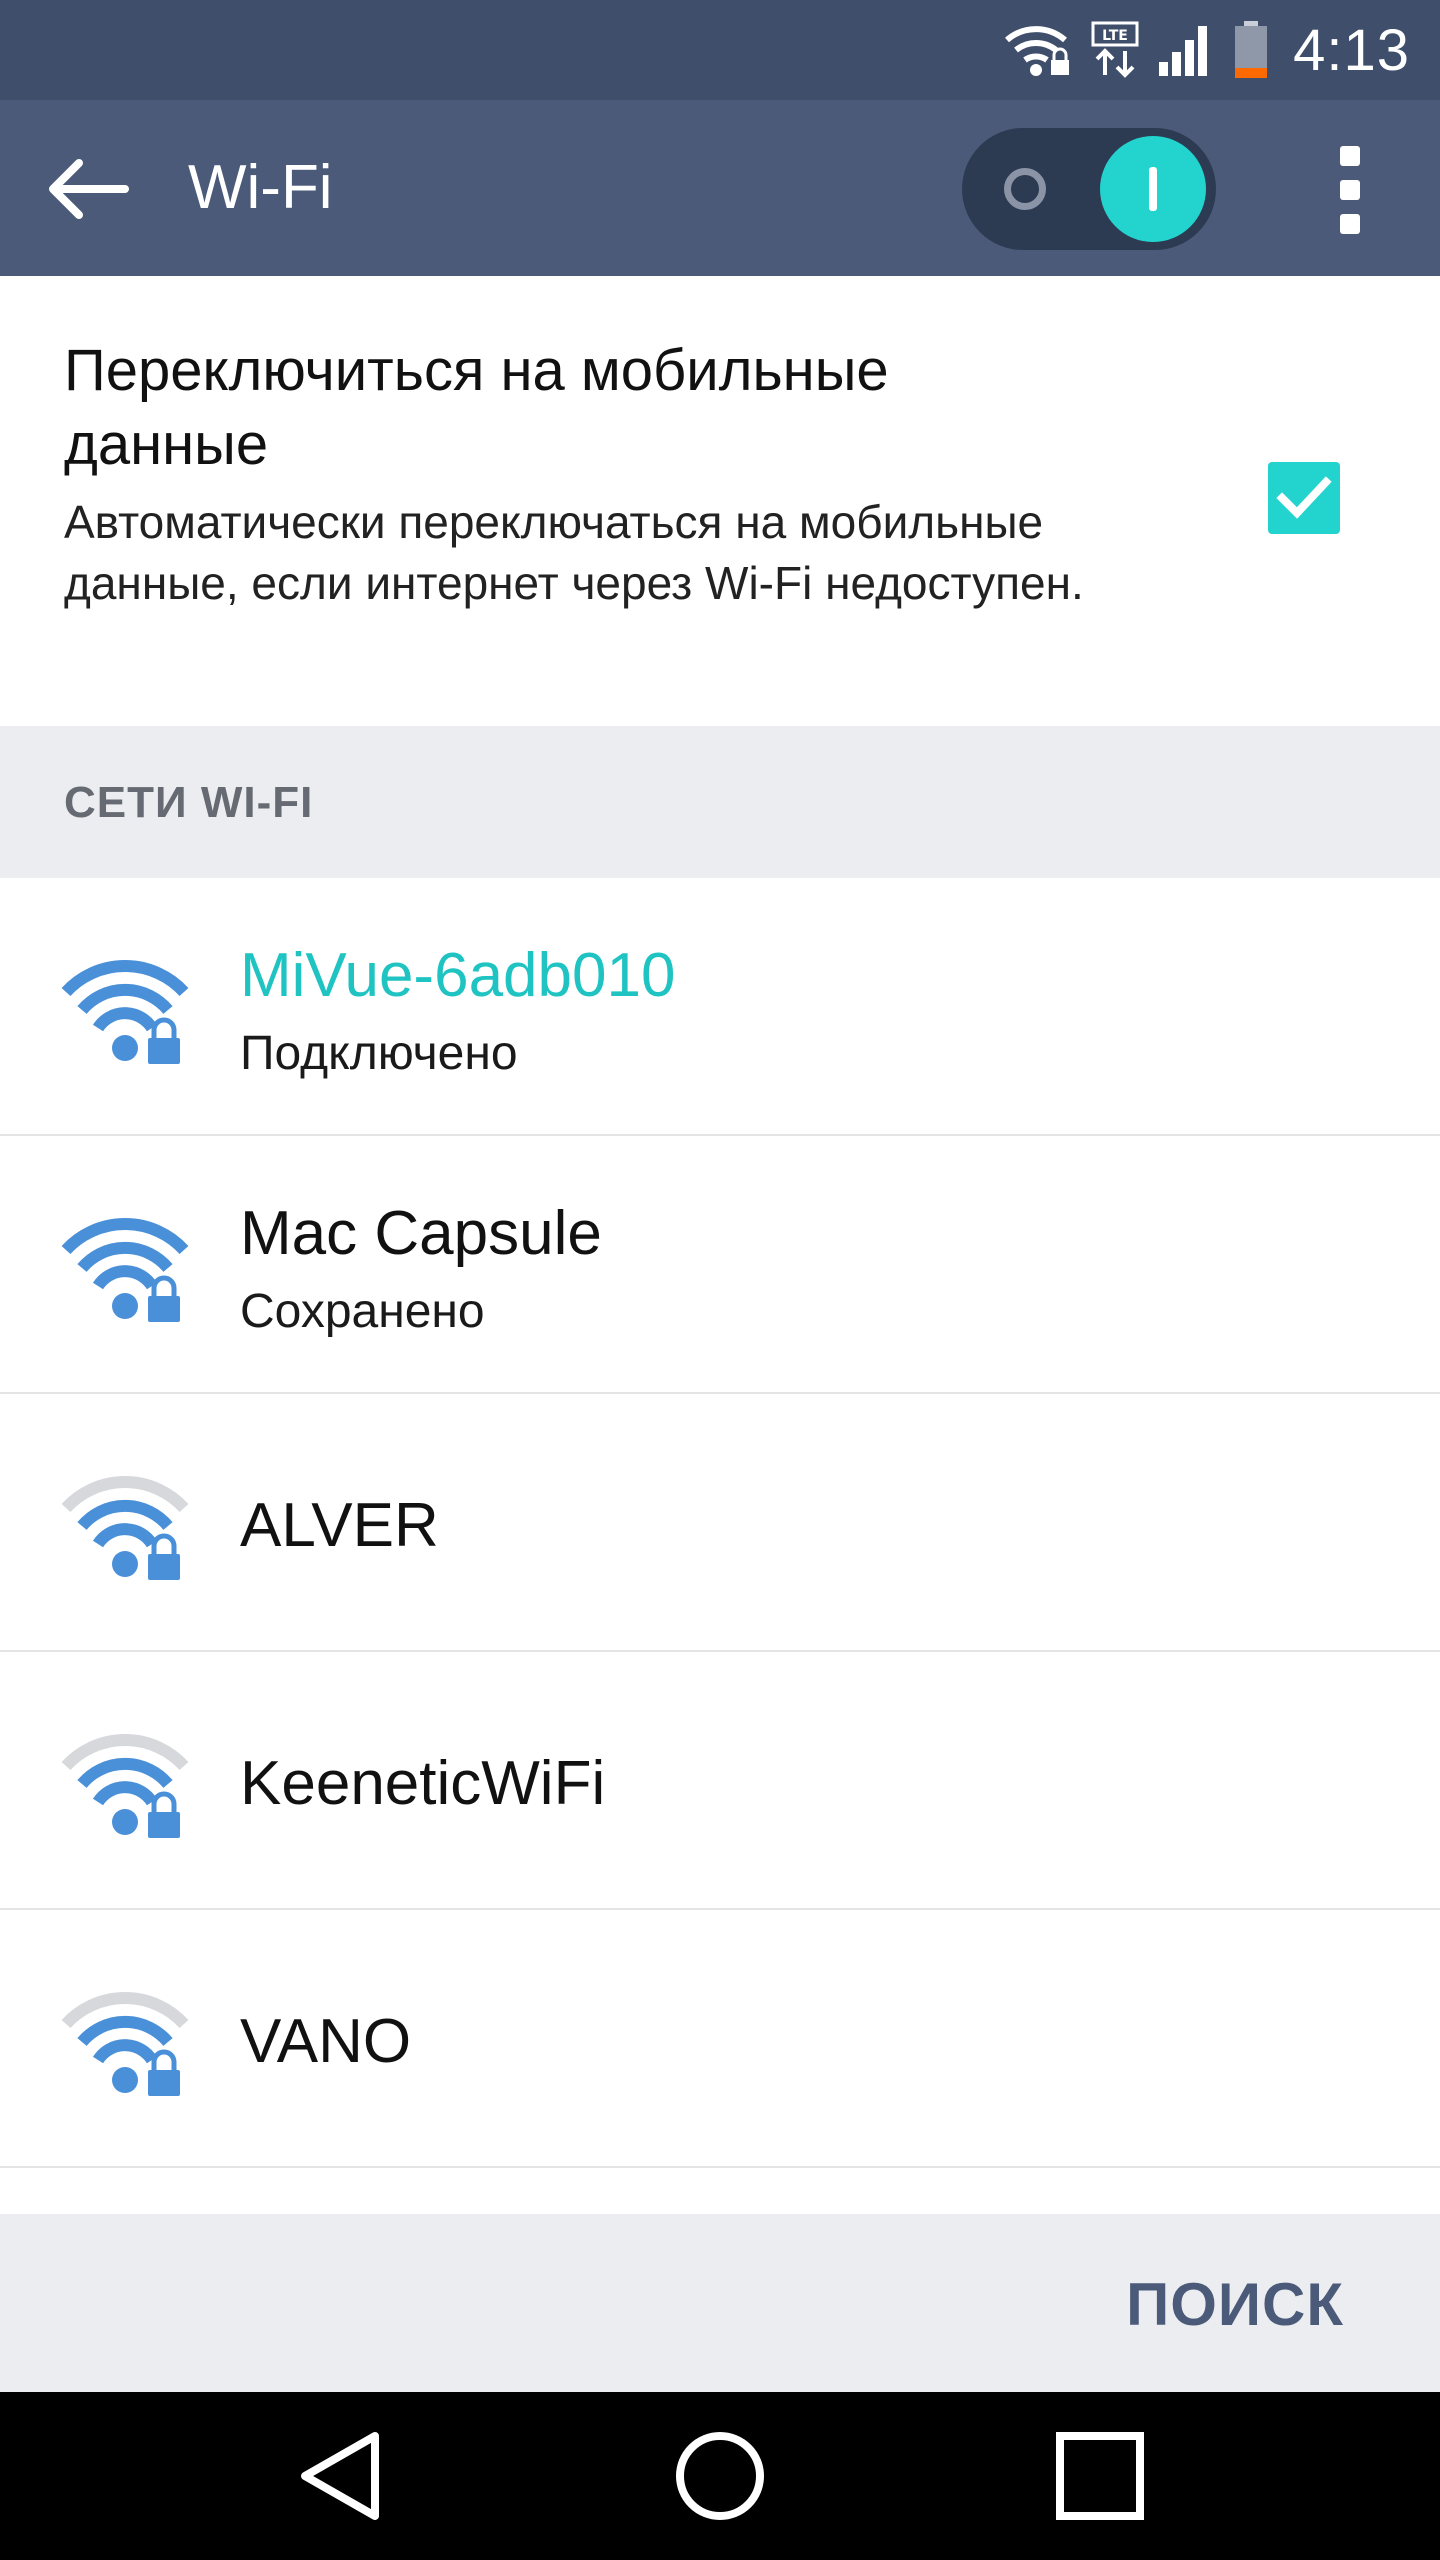 The height and width of the screenshot is (2560, 1440). I want to click on network-row: MiVue-6adb010 Подключено, so click(720, 1007).